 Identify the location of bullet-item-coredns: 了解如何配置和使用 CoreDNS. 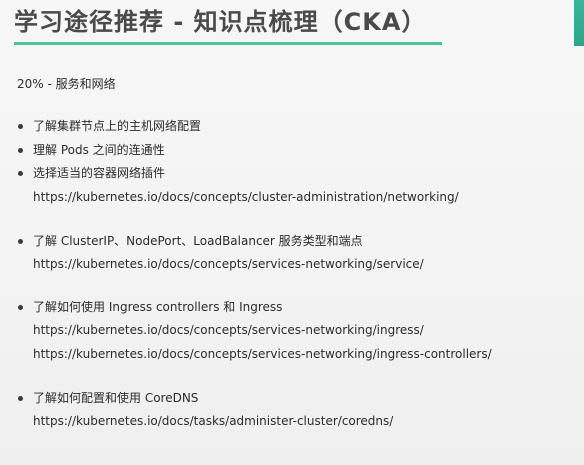
(107, 398).